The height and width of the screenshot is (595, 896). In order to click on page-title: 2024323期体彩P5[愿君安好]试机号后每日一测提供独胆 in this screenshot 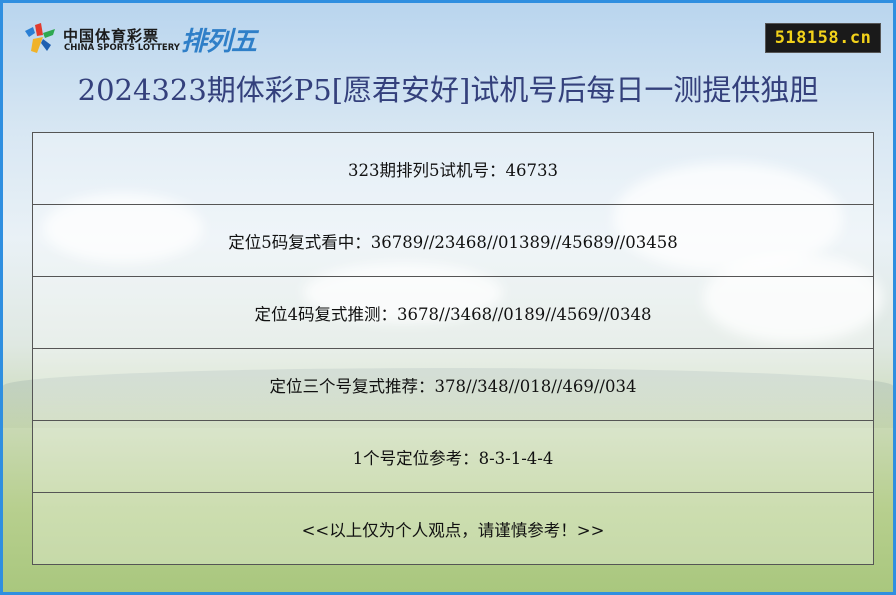, I will do `click(448, 90)`.